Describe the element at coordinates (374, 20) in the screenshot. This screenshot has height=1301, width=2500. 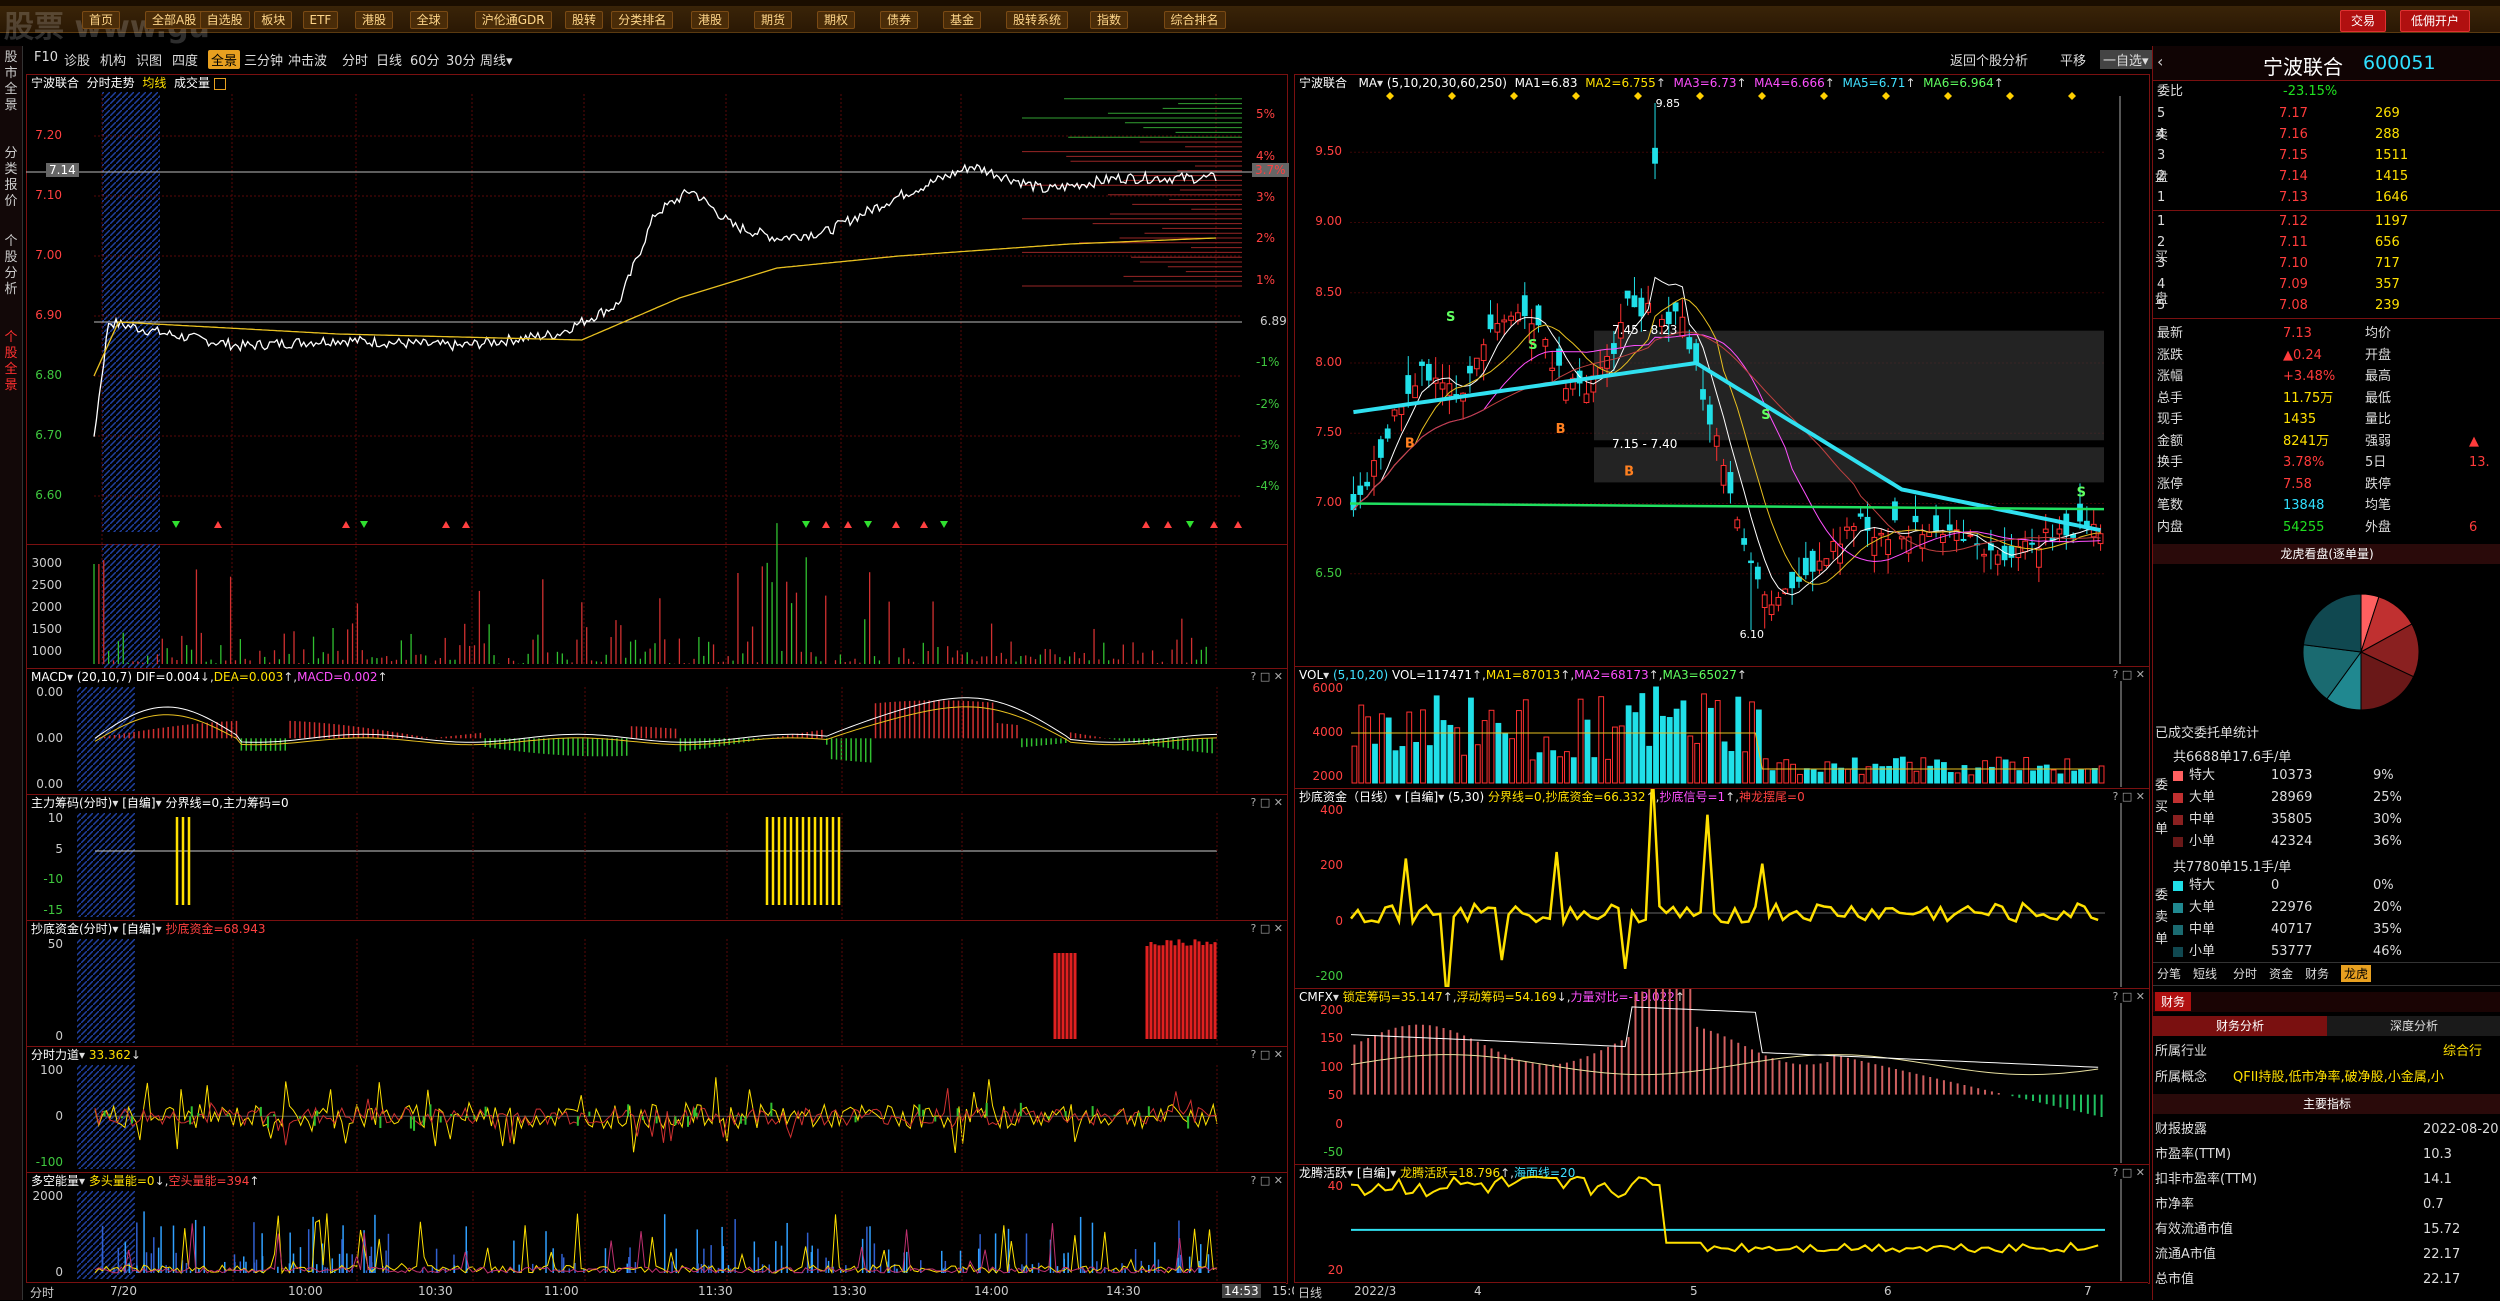
I see `menu-item-5: 港股` at that location.